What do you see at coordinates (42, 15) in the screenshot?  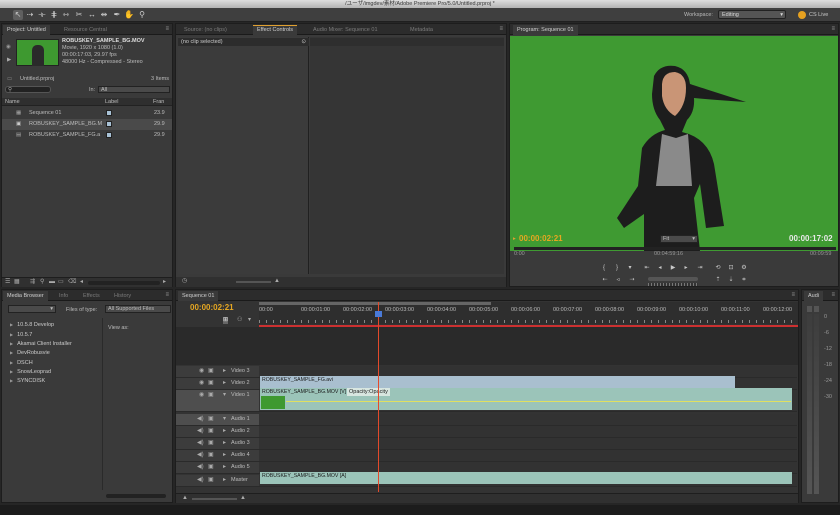 I see `ripple-edit-tool-icon: ⟛` at bounding box center [42, 15].